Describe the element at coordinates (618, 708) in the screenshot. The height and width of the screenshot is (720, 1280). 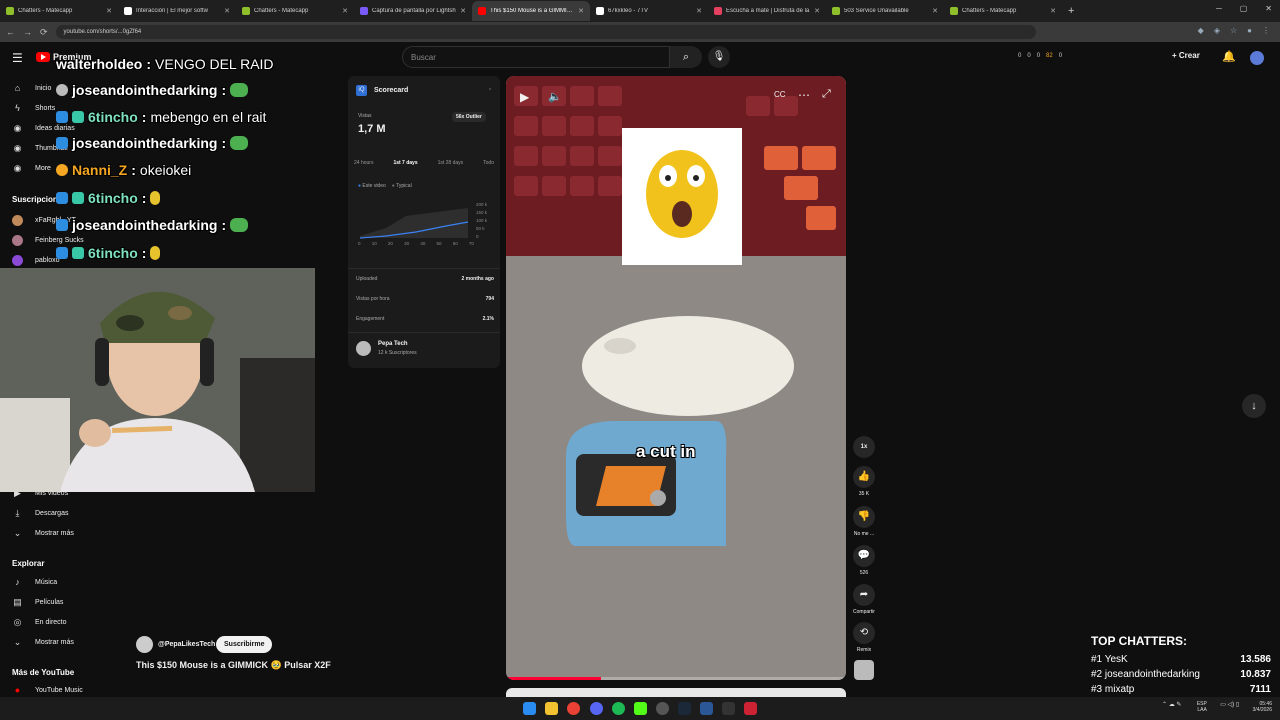
I see `spotify-icon` at that location.